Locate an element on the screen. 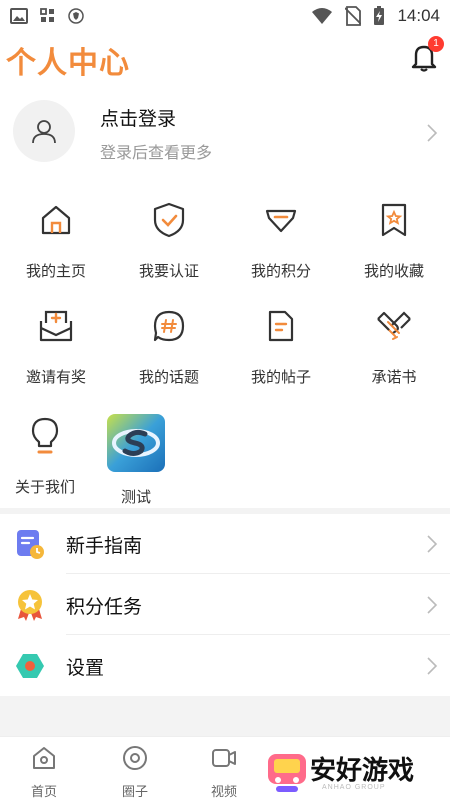  handshake-icon is located at coordinates (394, 325).